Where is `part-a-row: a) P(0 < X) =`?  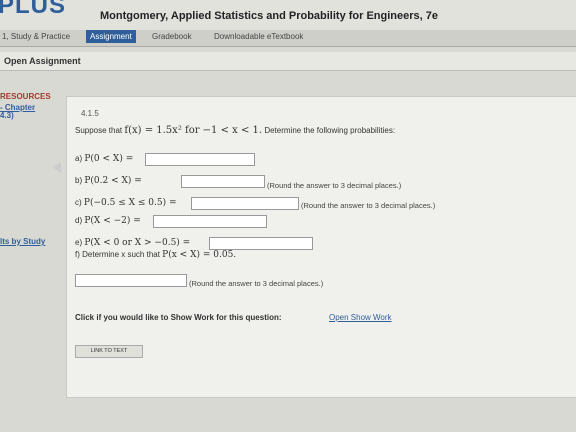 part-a-row: a) P(0 < X) = is located at coordinates (104, 159).